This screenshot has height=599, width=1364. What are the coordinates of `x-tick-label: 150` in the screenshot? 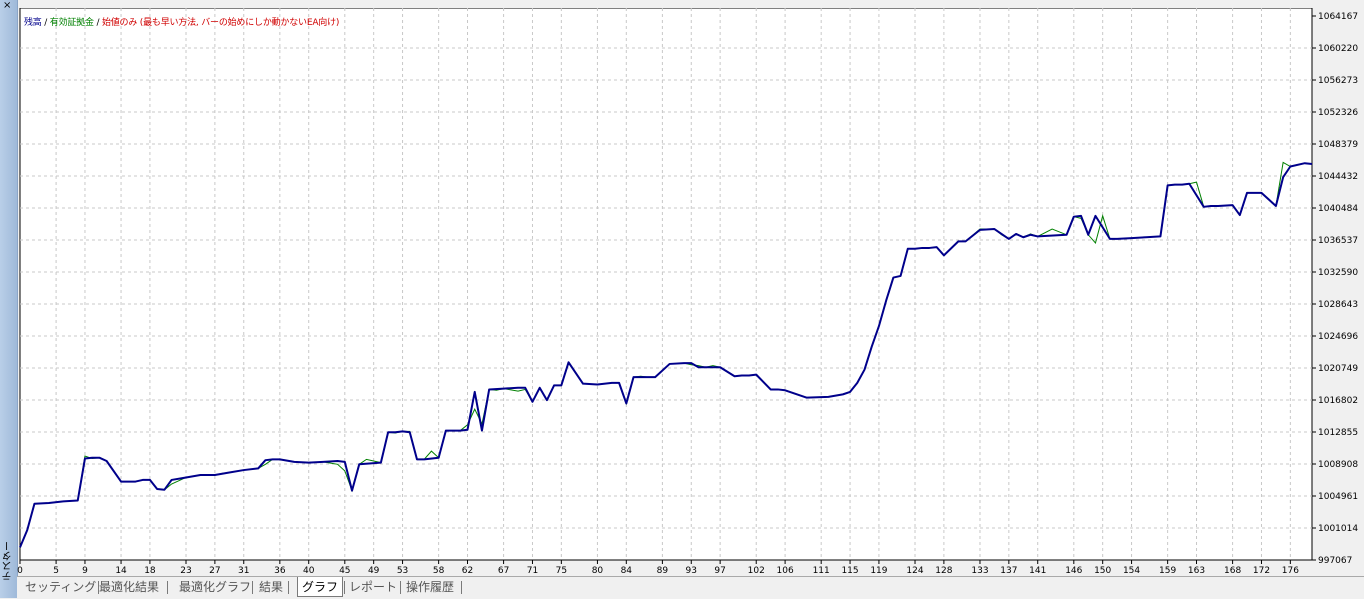 It's located at (1102, 571).